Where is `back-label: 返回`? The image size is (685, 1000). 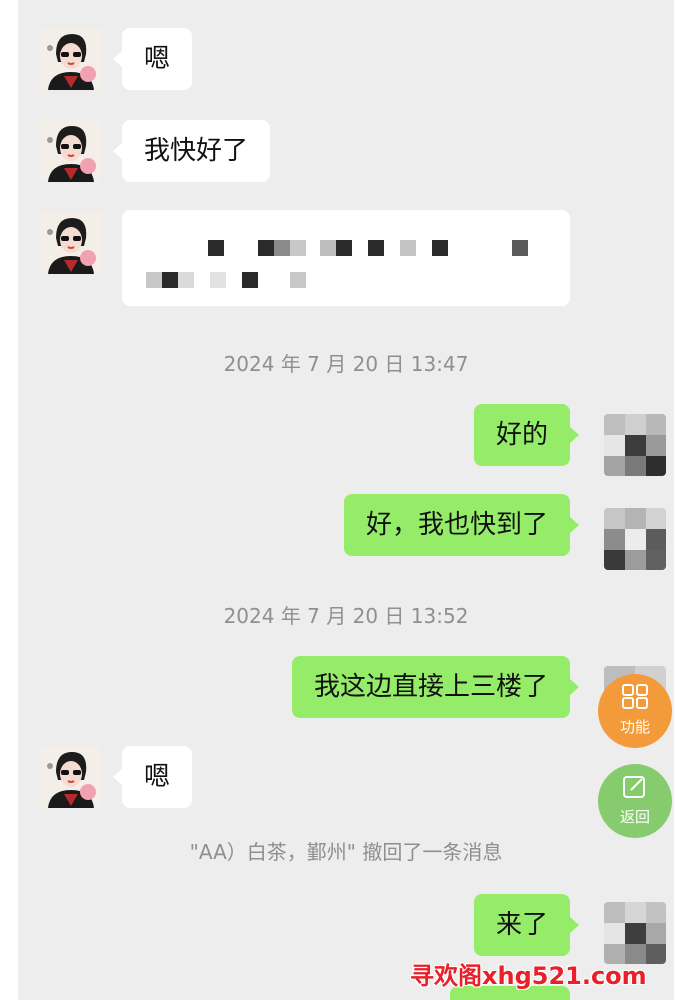
back-label: 返回 is located at coordinates (634, 817).